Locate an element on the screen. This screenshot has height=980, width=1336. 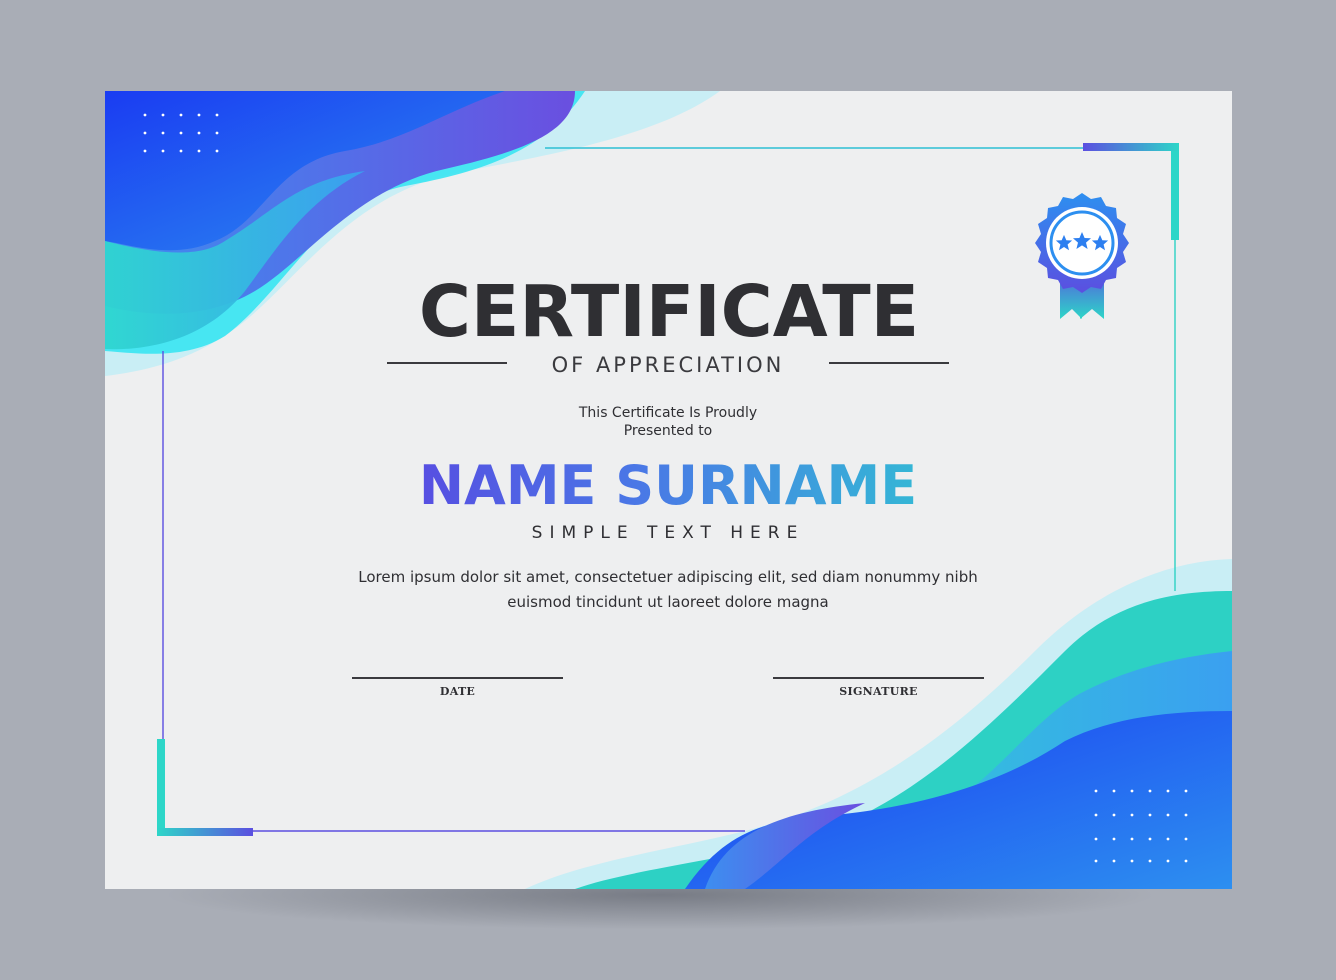
date-label: DATE is located at coordinates (457, 691).